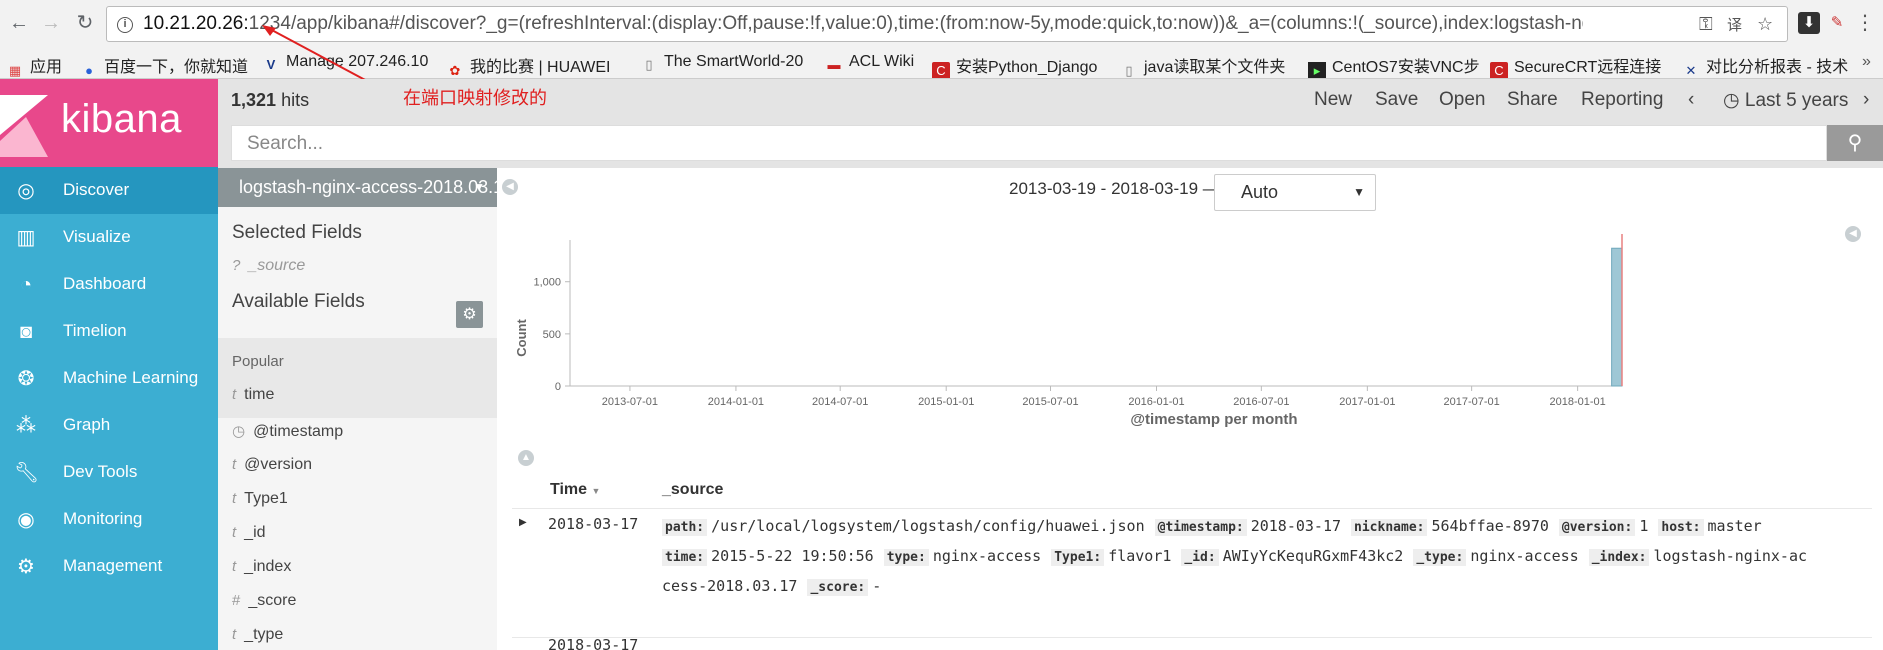  What do you see at coordinates (523, 522) in the screenshot?
I see `expand-row-icon: ▶` at bounding box center [523, 522].